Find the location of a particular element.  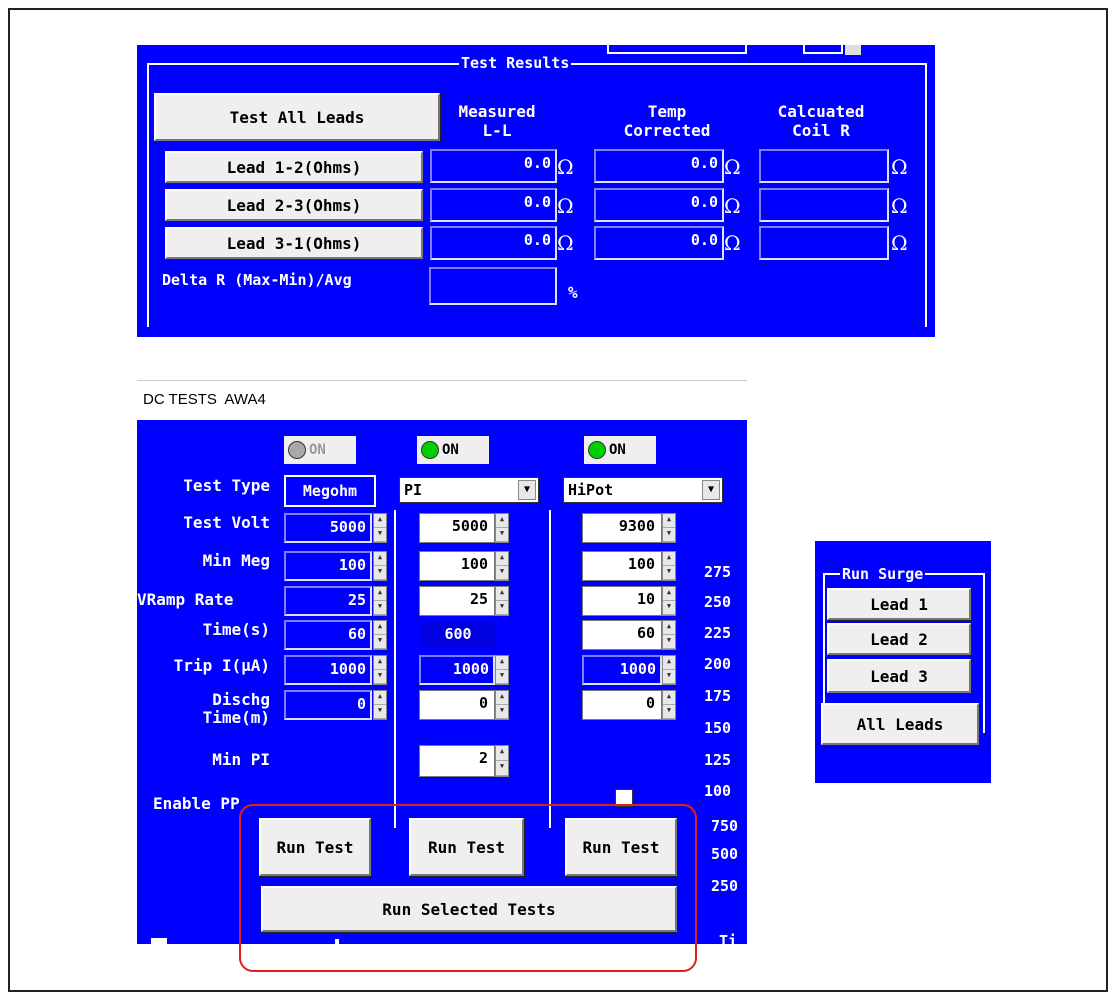

hipot-type-select: HiPot ▼ is located at coordinates (643, 490).